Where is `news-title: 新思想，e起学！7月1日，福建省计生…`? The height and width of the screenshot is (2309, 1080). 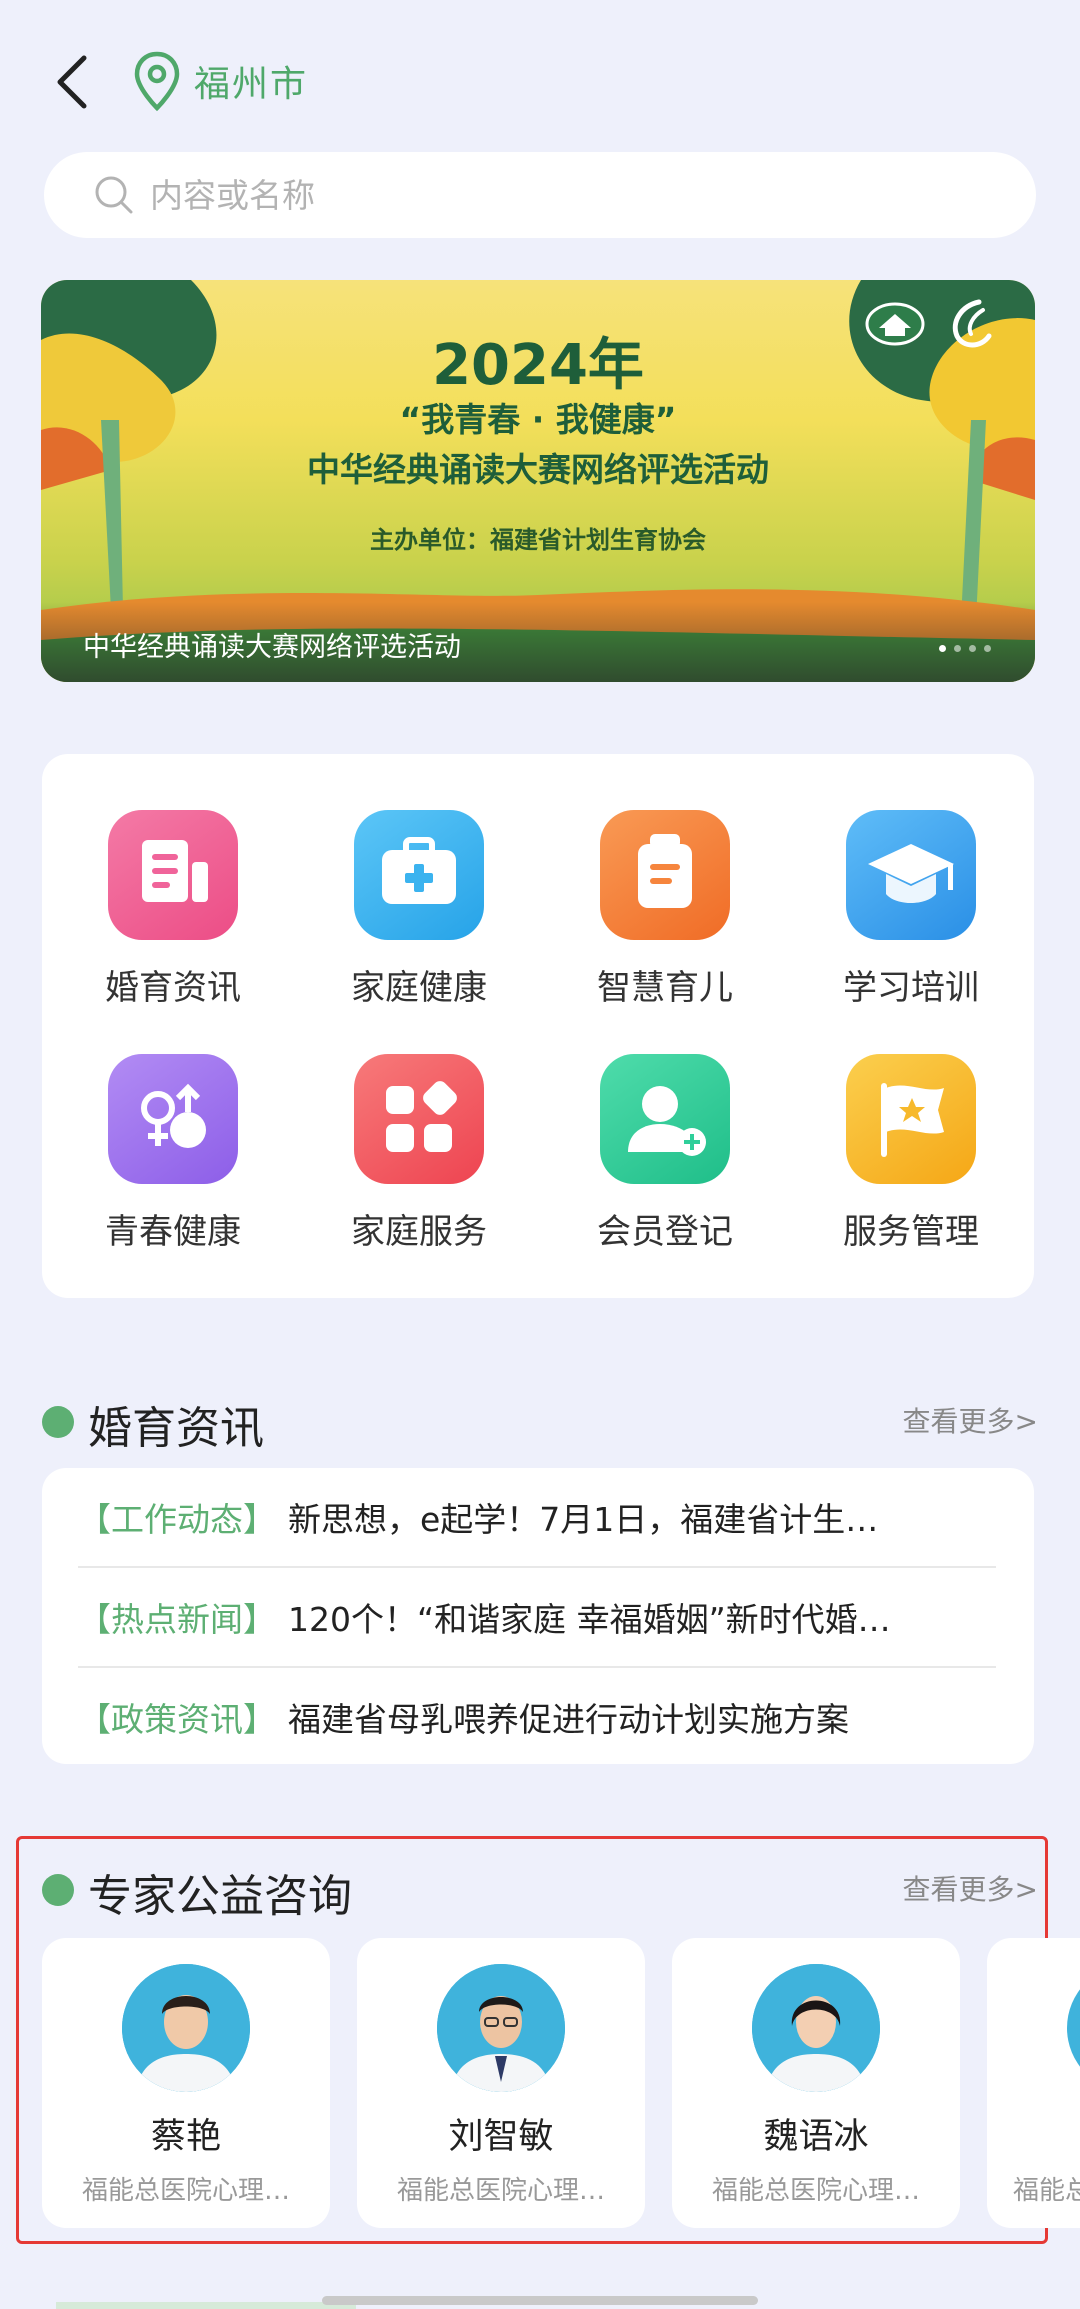
news-title: 新思想，e起学！7月1日，福建省计生… is located at coordinates (583, 1519).